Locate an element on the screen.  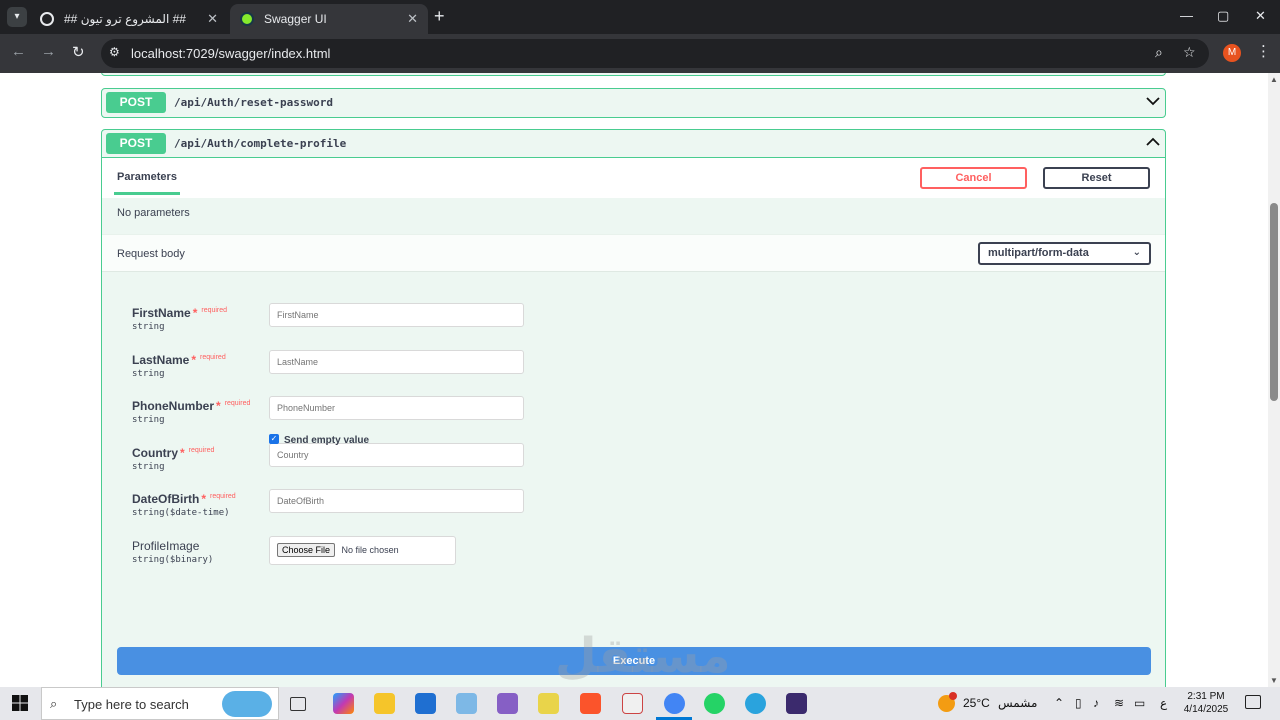
terminal-icon is located at coordinates (796, 703).